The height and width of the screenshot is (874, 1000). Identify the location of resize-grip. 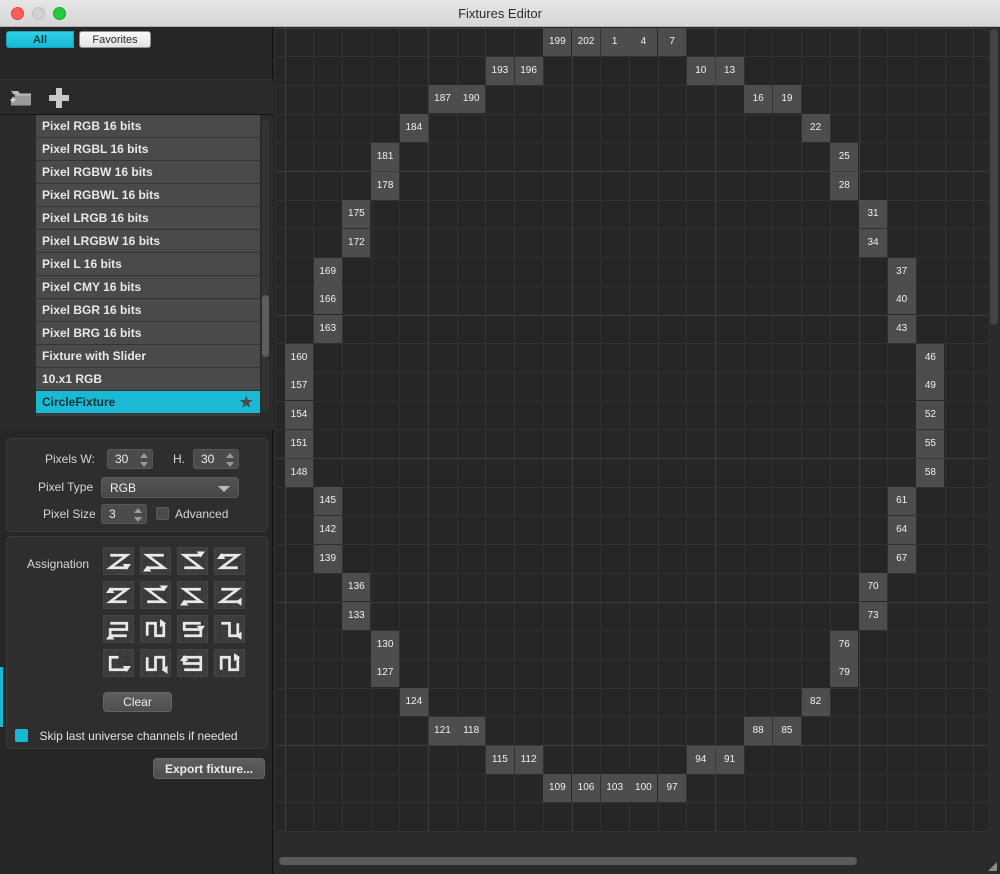
(991, 865).